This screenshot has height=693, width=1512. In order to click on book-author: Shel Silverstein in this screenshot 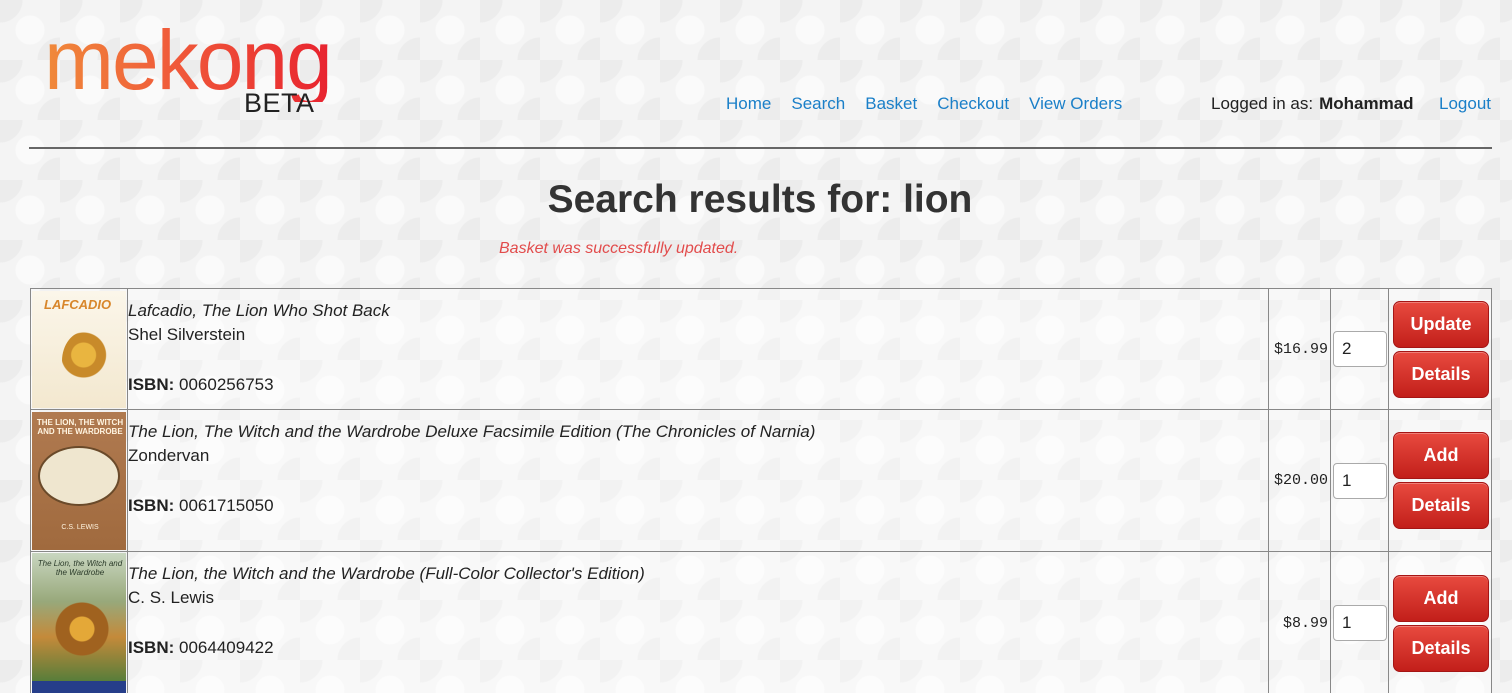, I will do `click(187, 334)`.